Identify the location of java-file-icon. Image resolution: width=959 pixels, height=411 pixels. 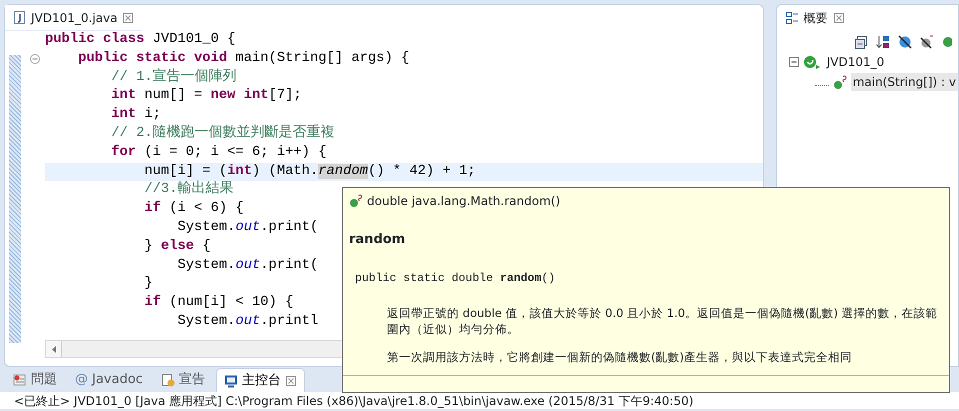
(19, 17).